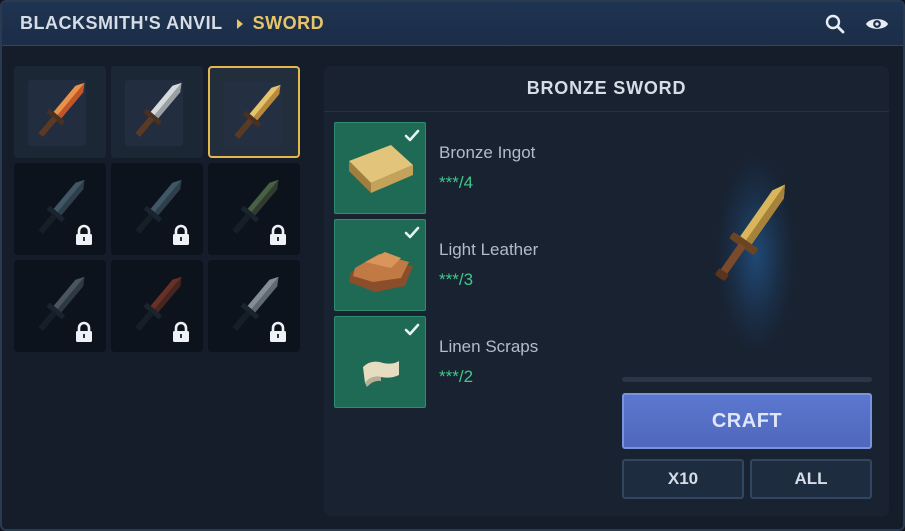 The image size is (905, 531). I want to click on header-bar: BLACKSMITH'S ANVIL SWORD, so click(452, 24).